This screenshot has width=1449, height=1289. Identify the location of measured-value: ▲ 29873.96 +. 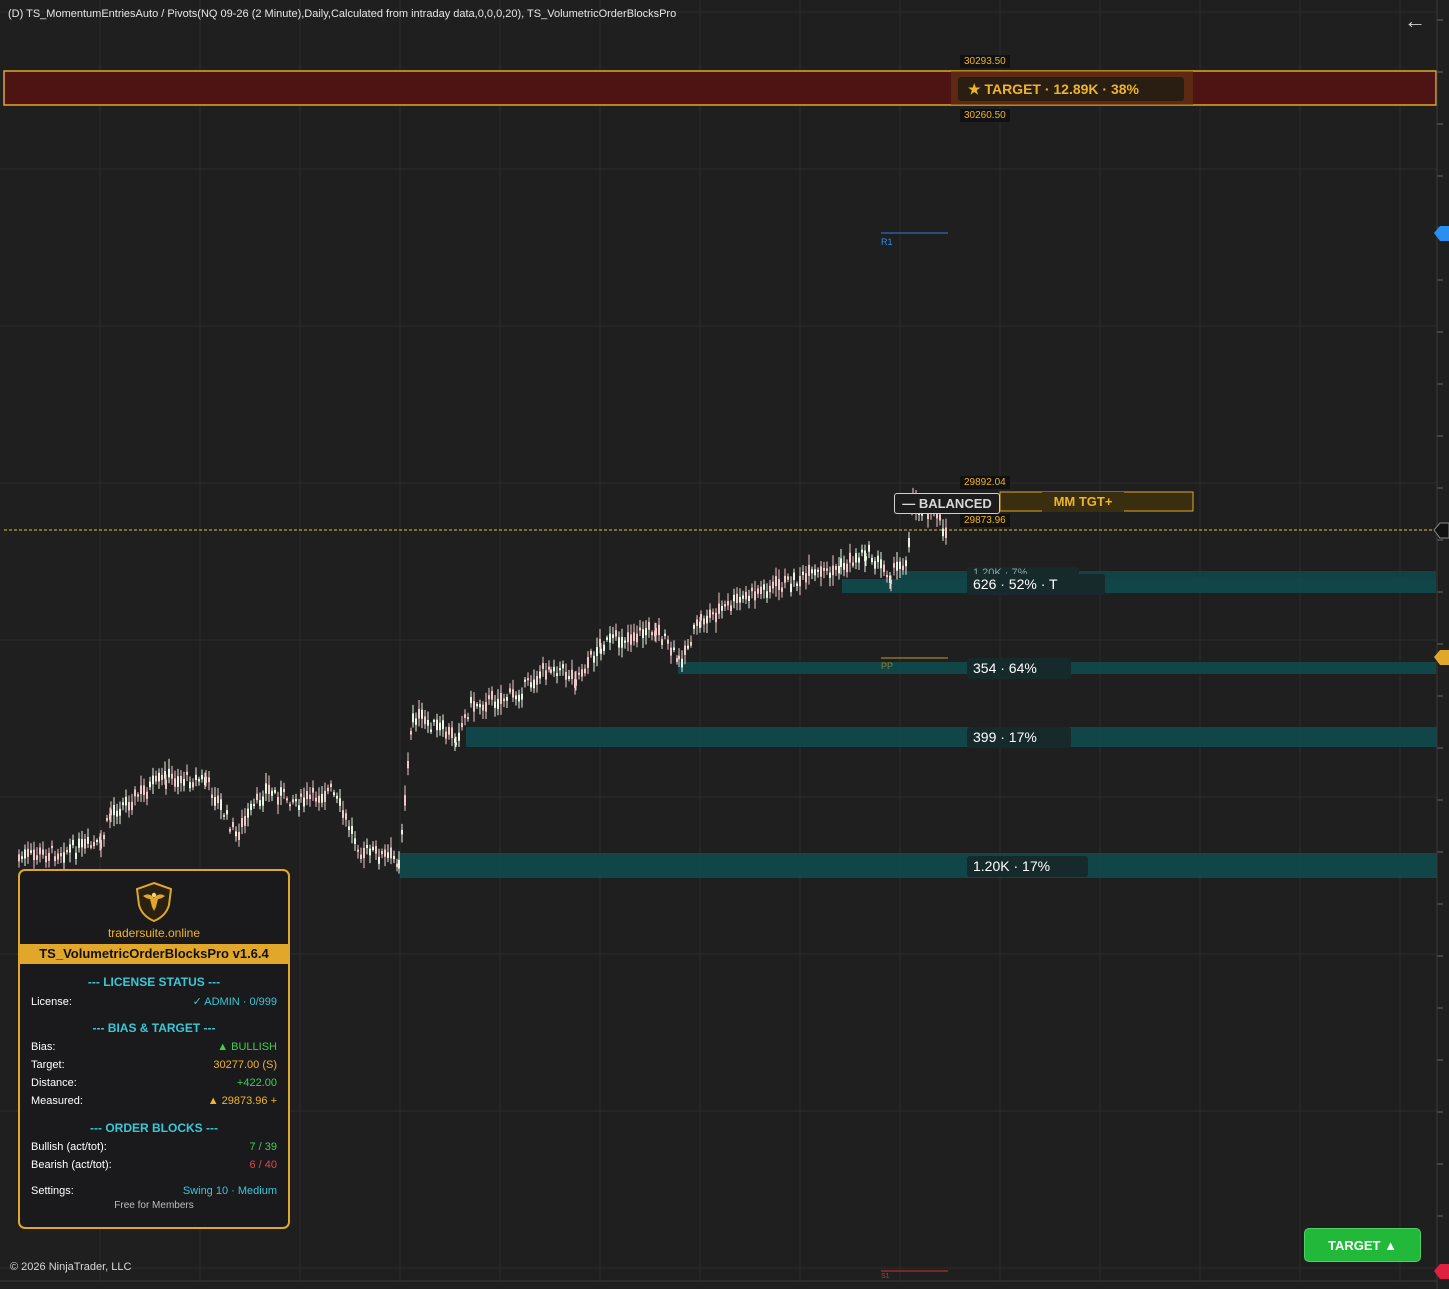
(242, 1101).